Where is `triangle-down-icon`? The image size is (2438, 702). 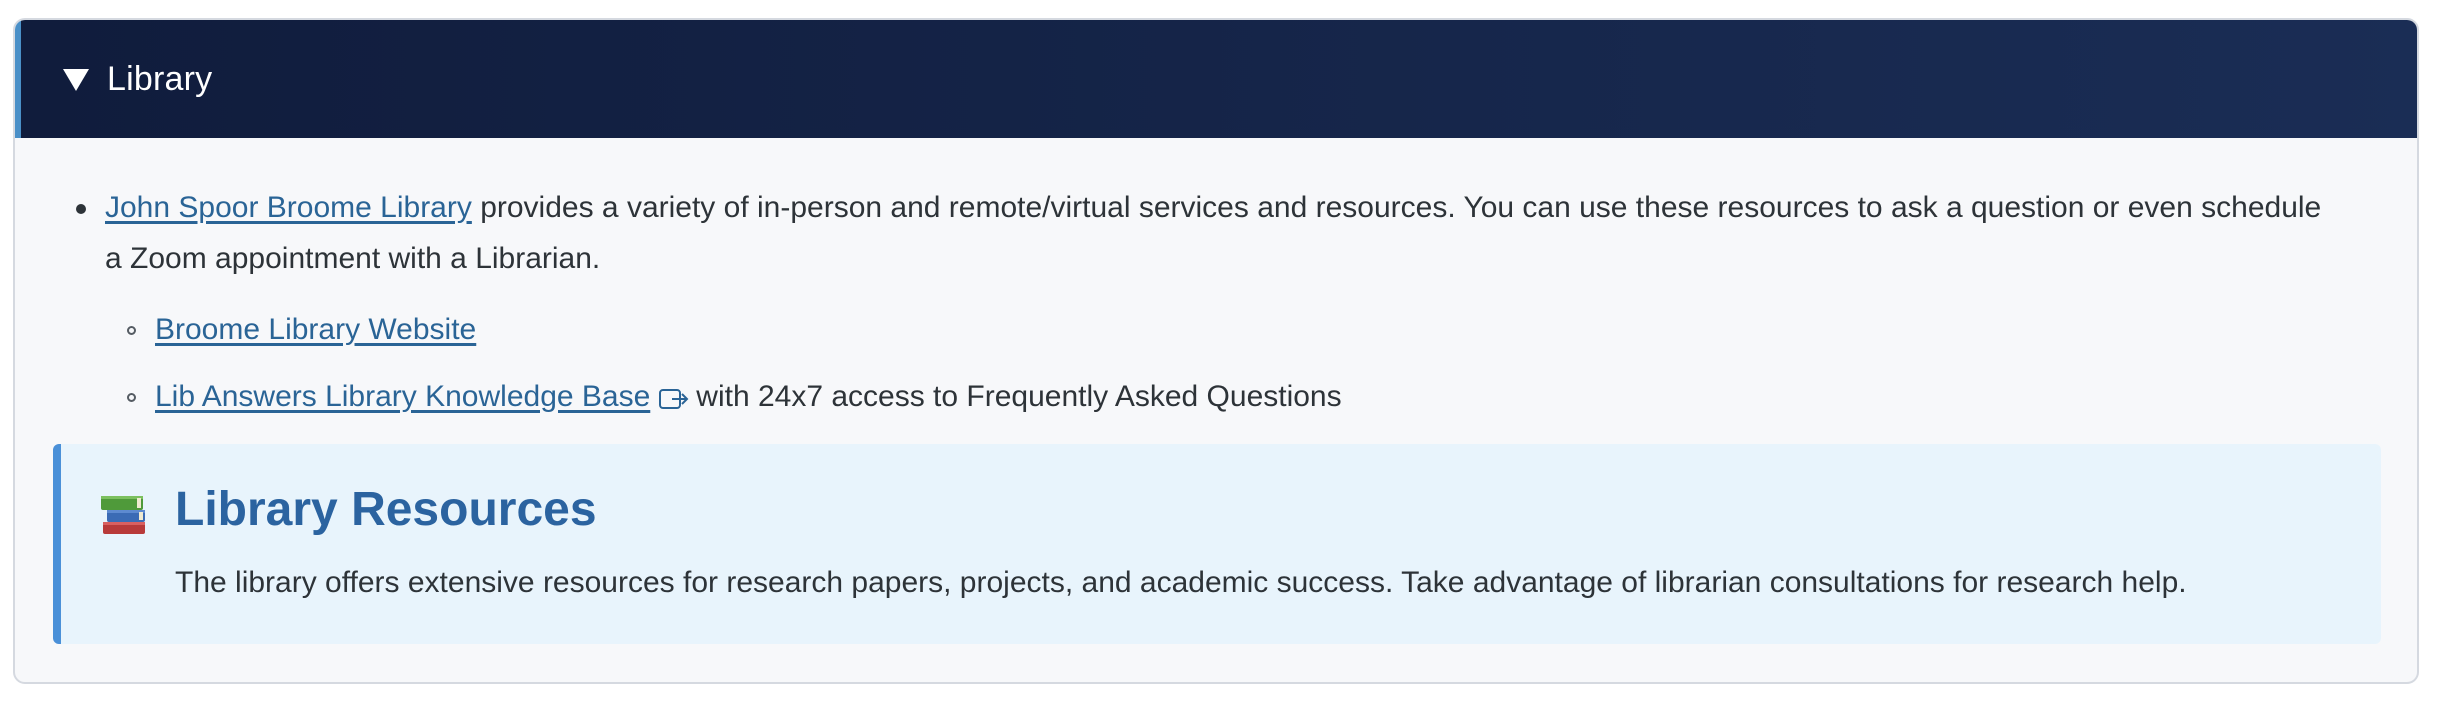
triangle-down-icon is located at coordinates (76, 80).